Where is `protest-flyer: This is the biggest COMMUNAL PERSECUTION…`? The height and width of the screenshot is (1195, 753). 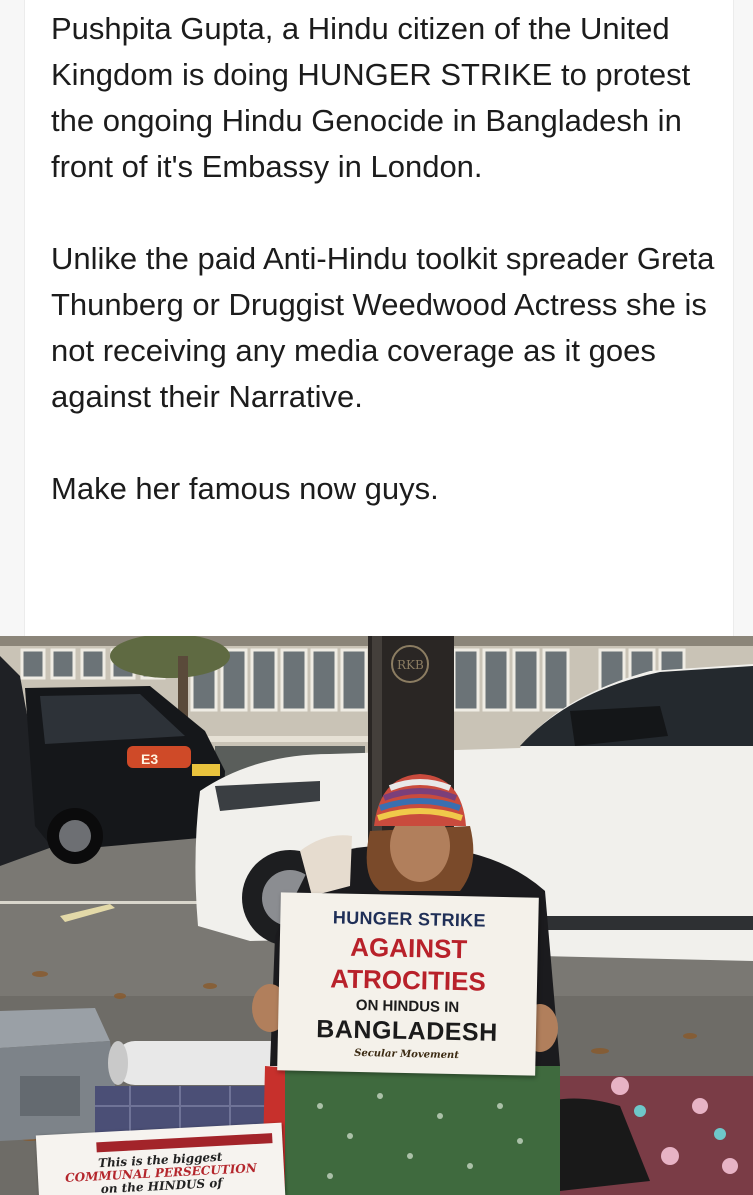 protest-flyer: This is the biggest COMMUNAL PERSECUTION… is located at coordinates (161, 1158).